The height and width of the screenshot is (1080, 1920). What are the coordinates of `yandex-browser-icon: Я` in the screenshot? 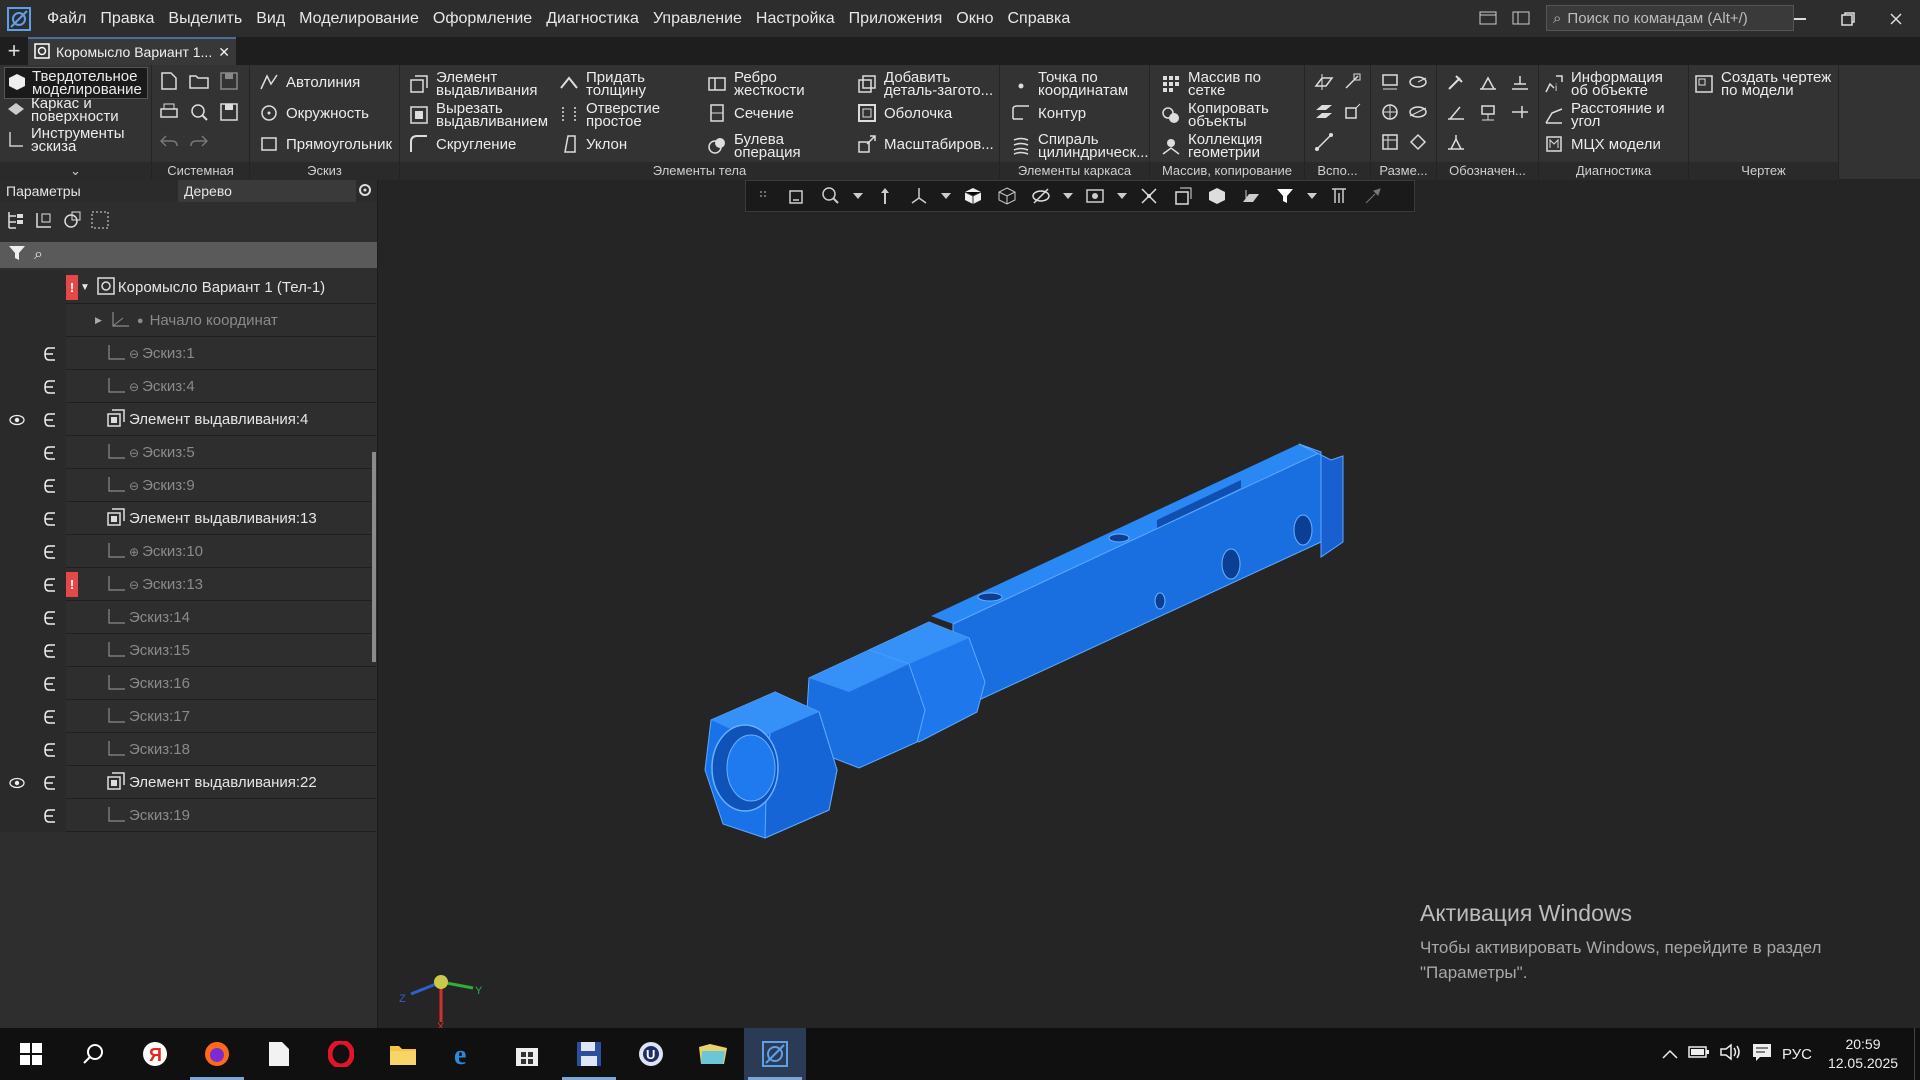 It's located at (155, 1054).